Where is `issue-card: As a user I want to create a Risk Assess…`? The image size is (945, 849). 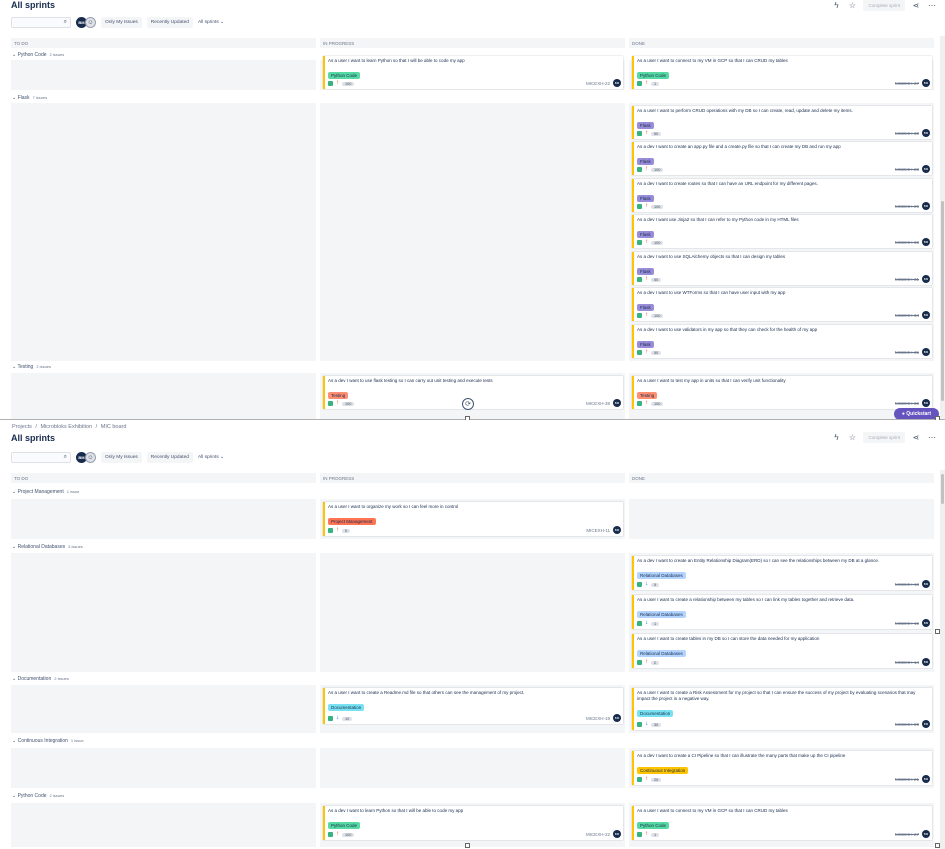
issue-card: As a user I want to create a Risk Assess… is located at coordinates (782, 709).